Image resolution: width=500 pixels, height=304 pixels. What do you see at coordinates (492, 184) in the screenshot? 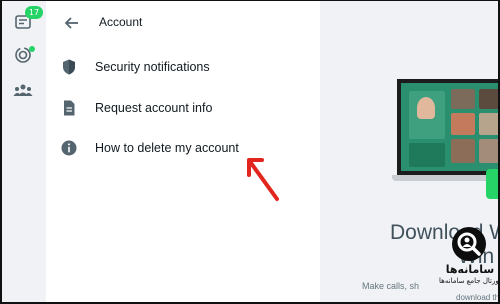
I see `whatsapp-logo-icon` at bounding box center [492, 184].